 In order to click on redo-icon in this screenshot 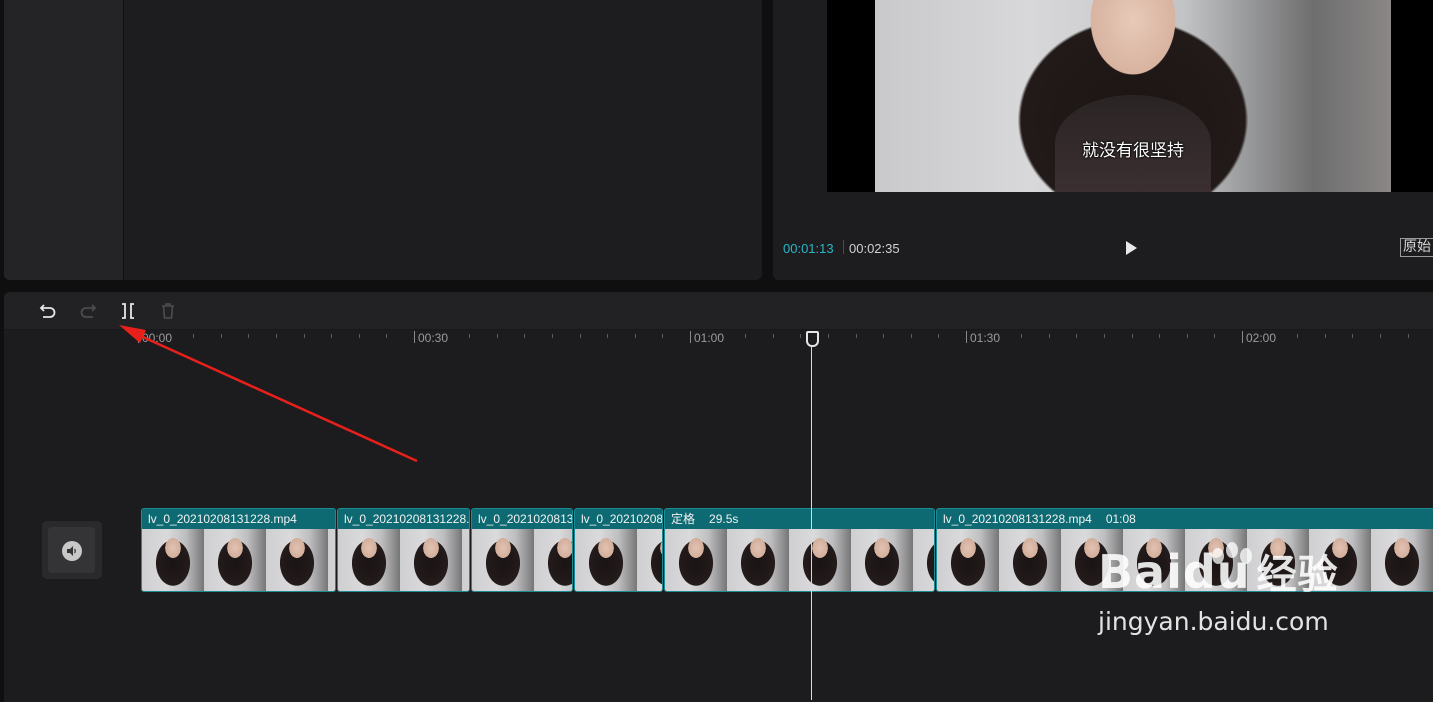, I will do `click(88, 311)`.